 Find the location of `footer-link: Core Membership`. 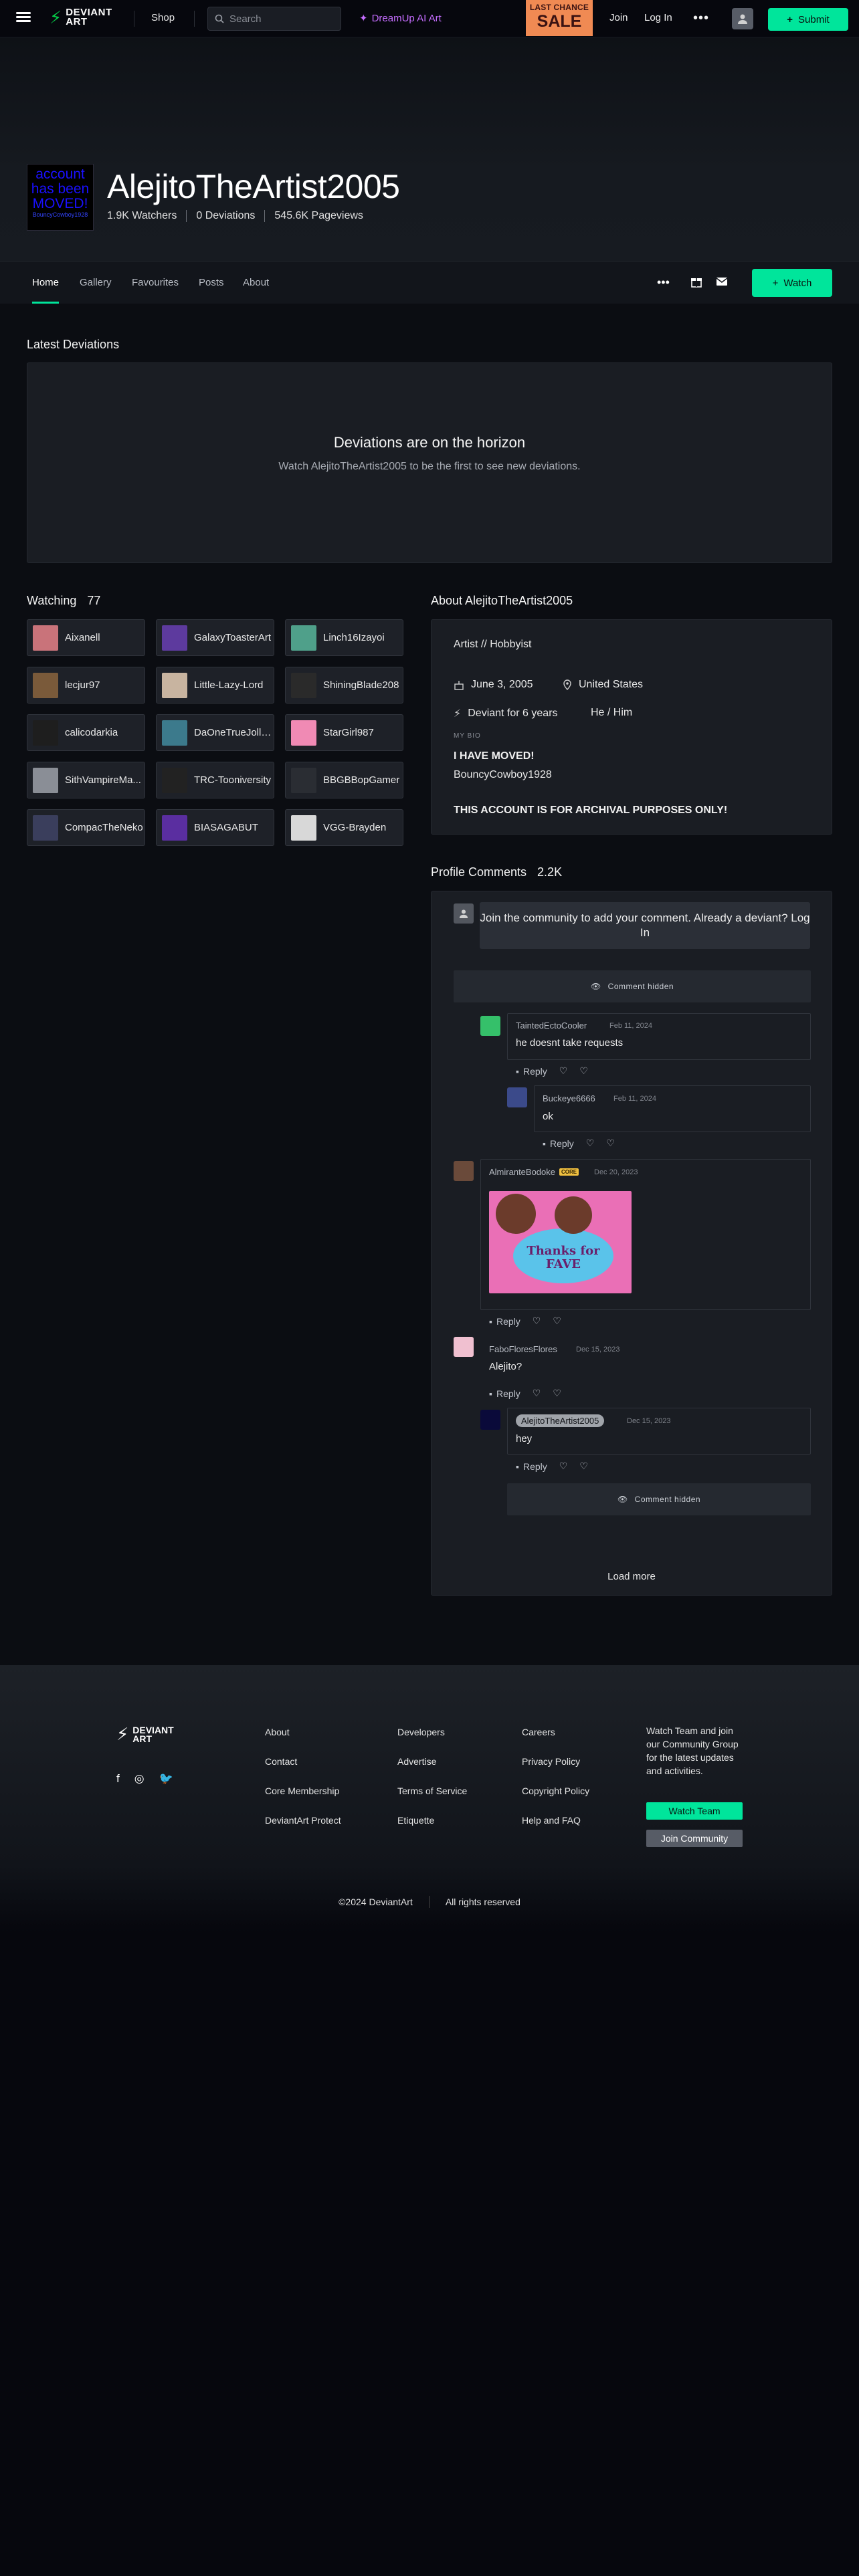

footer-link: Core Membership is located at coordinates (302, 1791).